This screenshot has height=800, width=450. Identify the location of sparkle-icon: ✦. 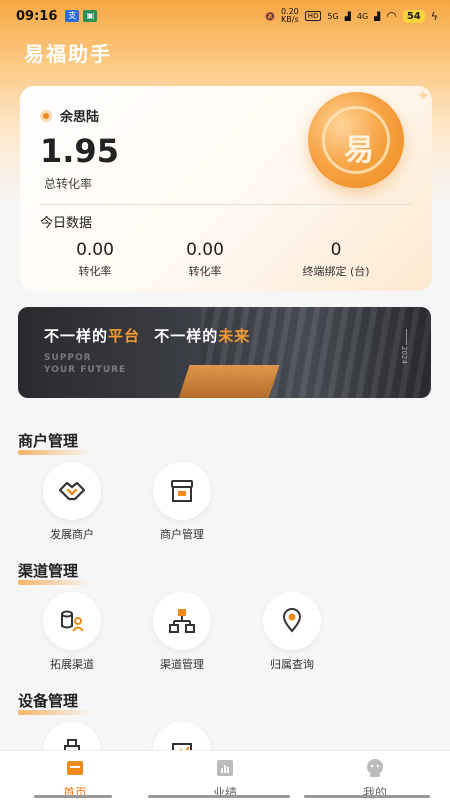
(423, 95).